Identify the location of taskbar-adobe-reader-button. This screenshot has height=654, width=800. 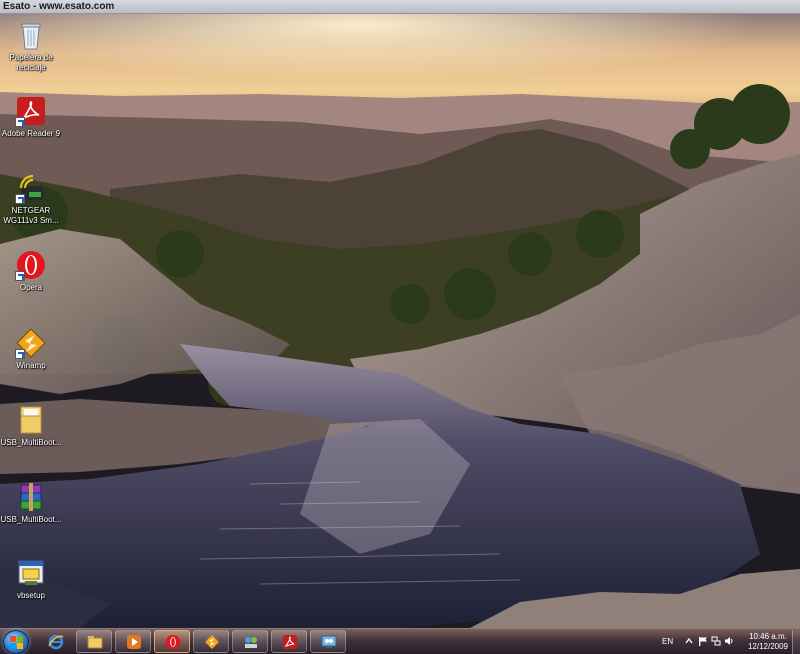
(289, 641).